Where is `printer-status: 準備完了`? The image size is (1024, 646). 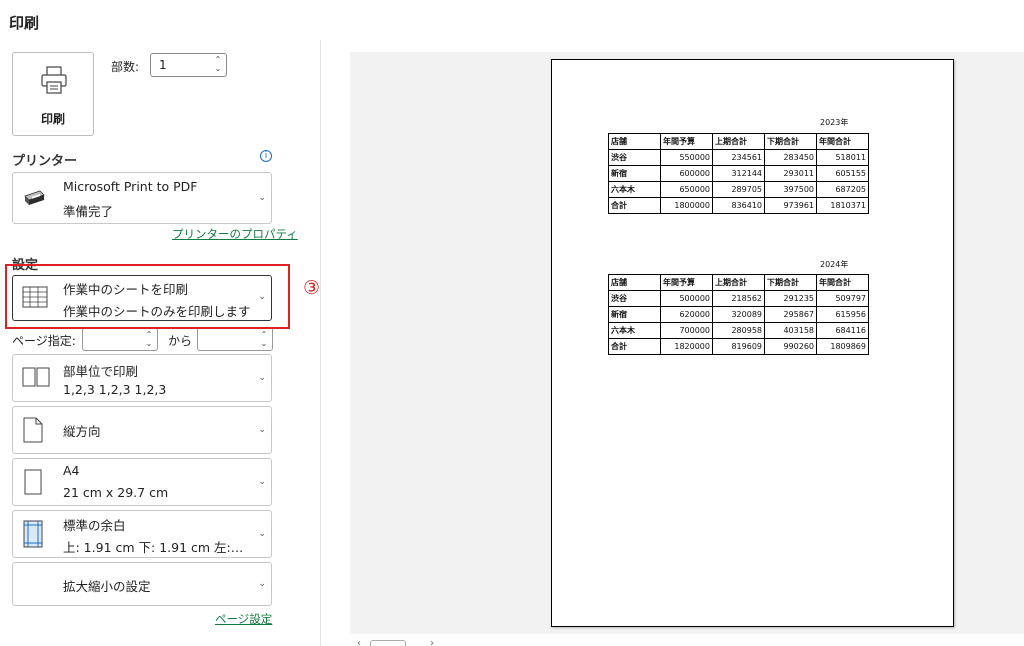
printer-status: 準備完了 is located at coordinates (88, 211).